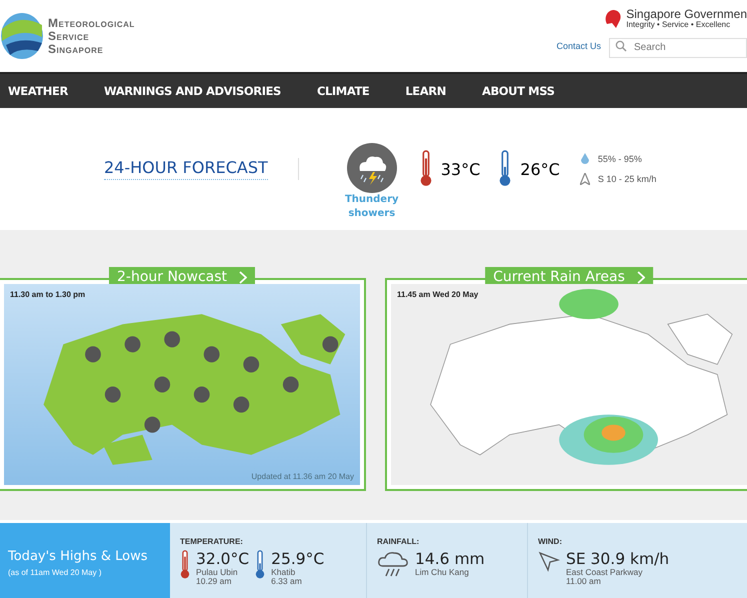 The height and width of the screenshot is (598, 747). I want to click on wind-speed-value: SE 30.9 km/h, so click(618, 559).